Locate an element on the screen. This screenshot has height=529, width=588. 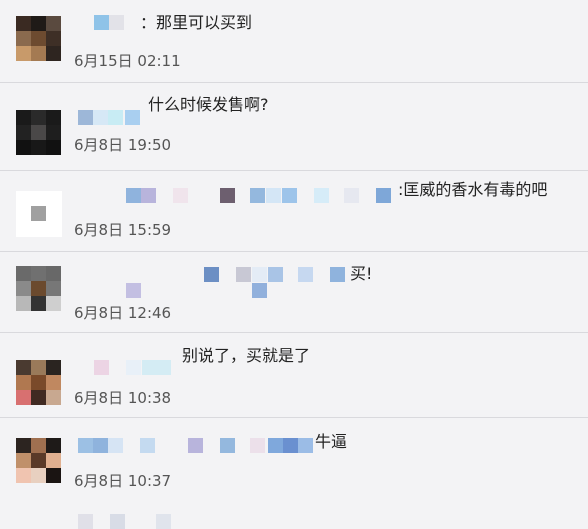
comment-text: 别说了，买就是了 is located at coordinates (246, 355).